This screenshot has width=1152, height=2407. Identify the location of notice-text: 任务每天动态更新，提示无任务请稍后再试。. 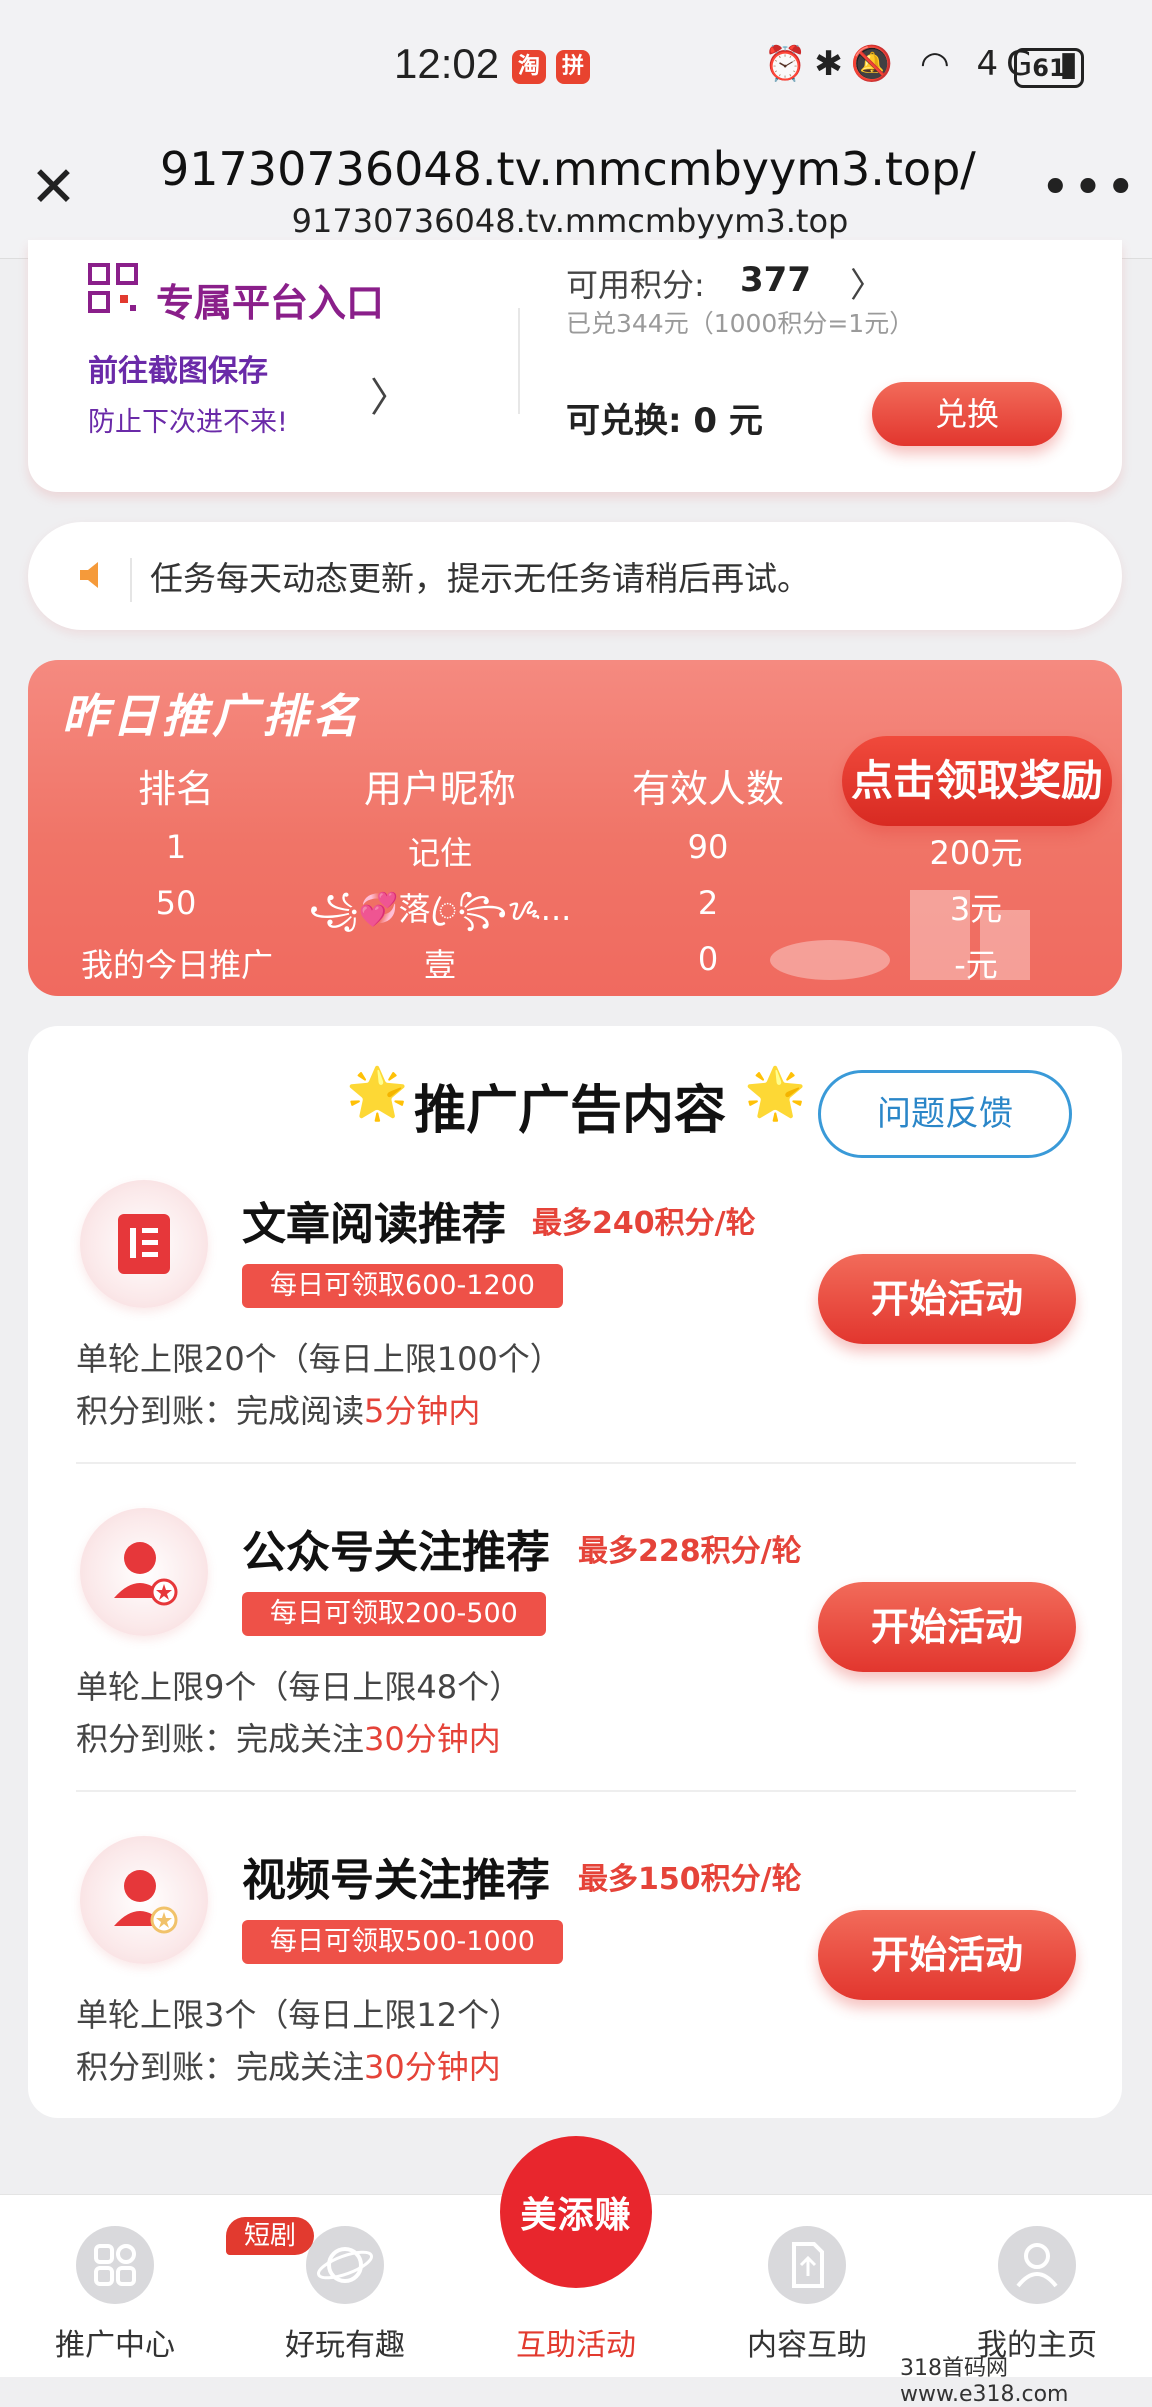
(480, 578).